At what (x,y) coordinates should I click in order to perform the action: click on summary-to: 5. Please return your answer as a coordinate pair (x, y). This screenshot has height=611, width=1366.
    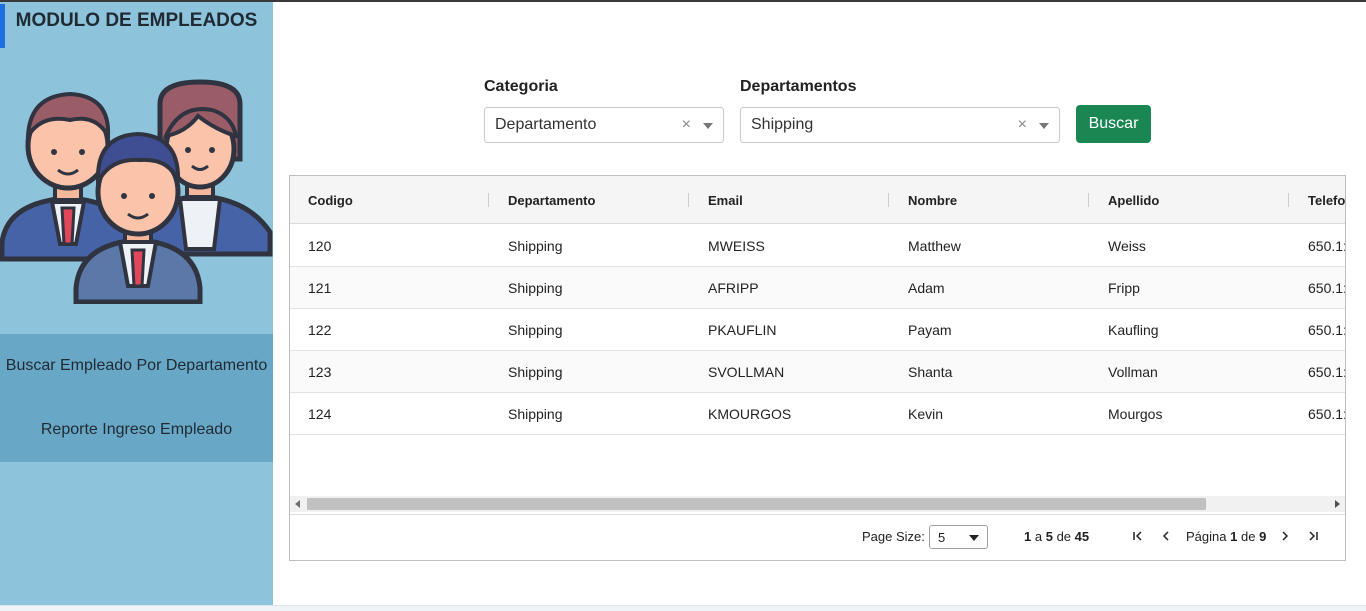
    Looking at the image, I should click on (1049, 536).